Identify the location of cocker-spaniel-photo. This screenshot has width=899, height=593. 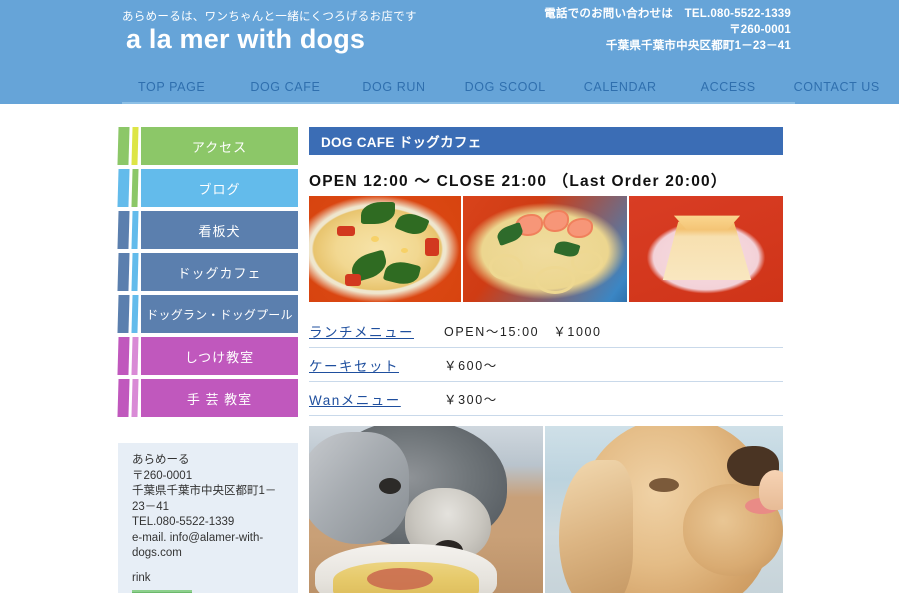
(664, 509).